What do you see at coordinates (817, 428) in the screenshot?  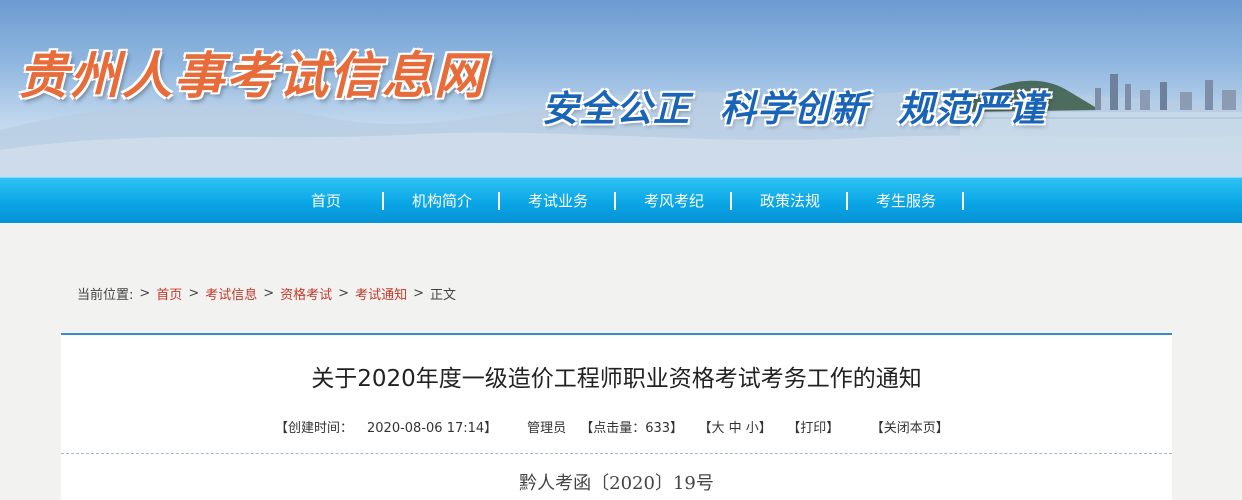 I see `print-button: 【打印】` at bounding box center [817, 428].